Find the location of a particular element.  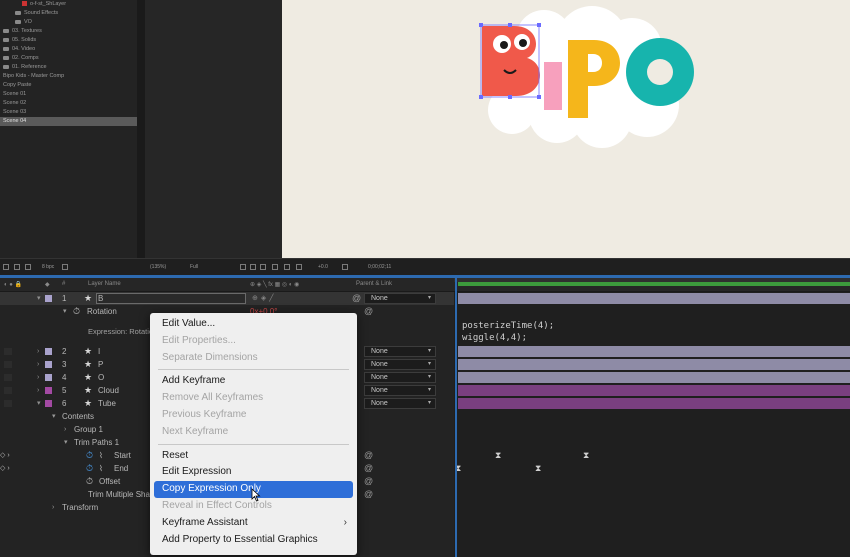

channel-icon is located at coordinates (287, 267).